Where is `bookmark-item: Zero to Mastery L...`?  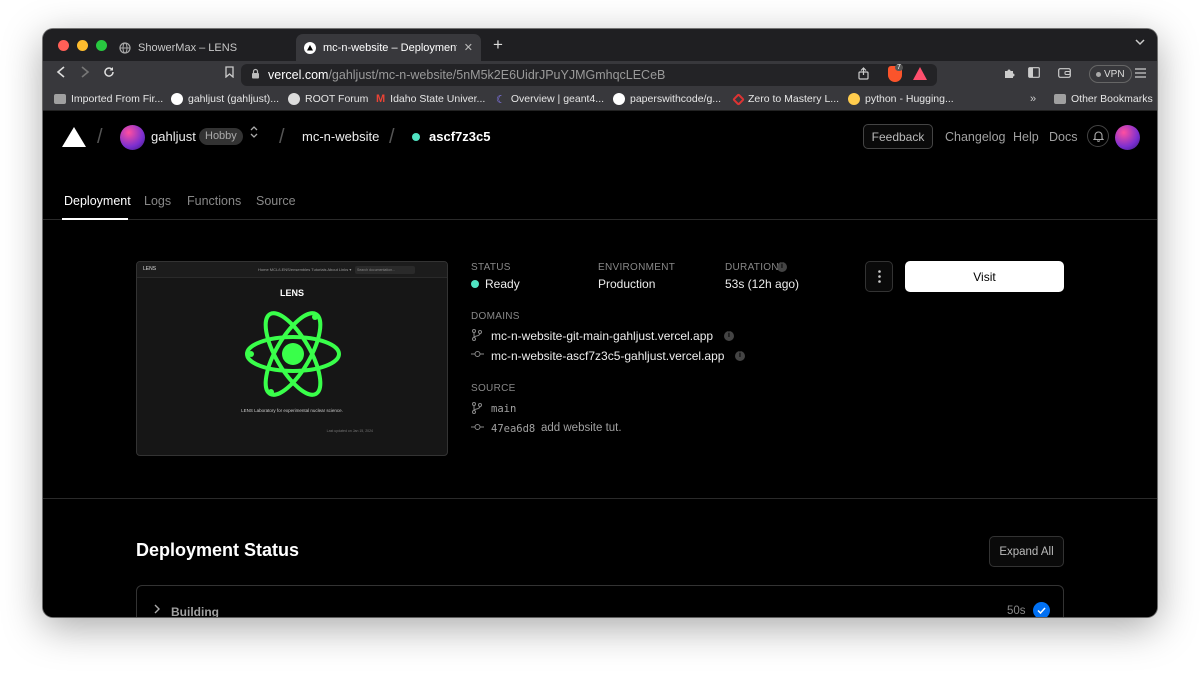
bookmark-item: Zero to Mastery L... is located at coordinates (785, 99).